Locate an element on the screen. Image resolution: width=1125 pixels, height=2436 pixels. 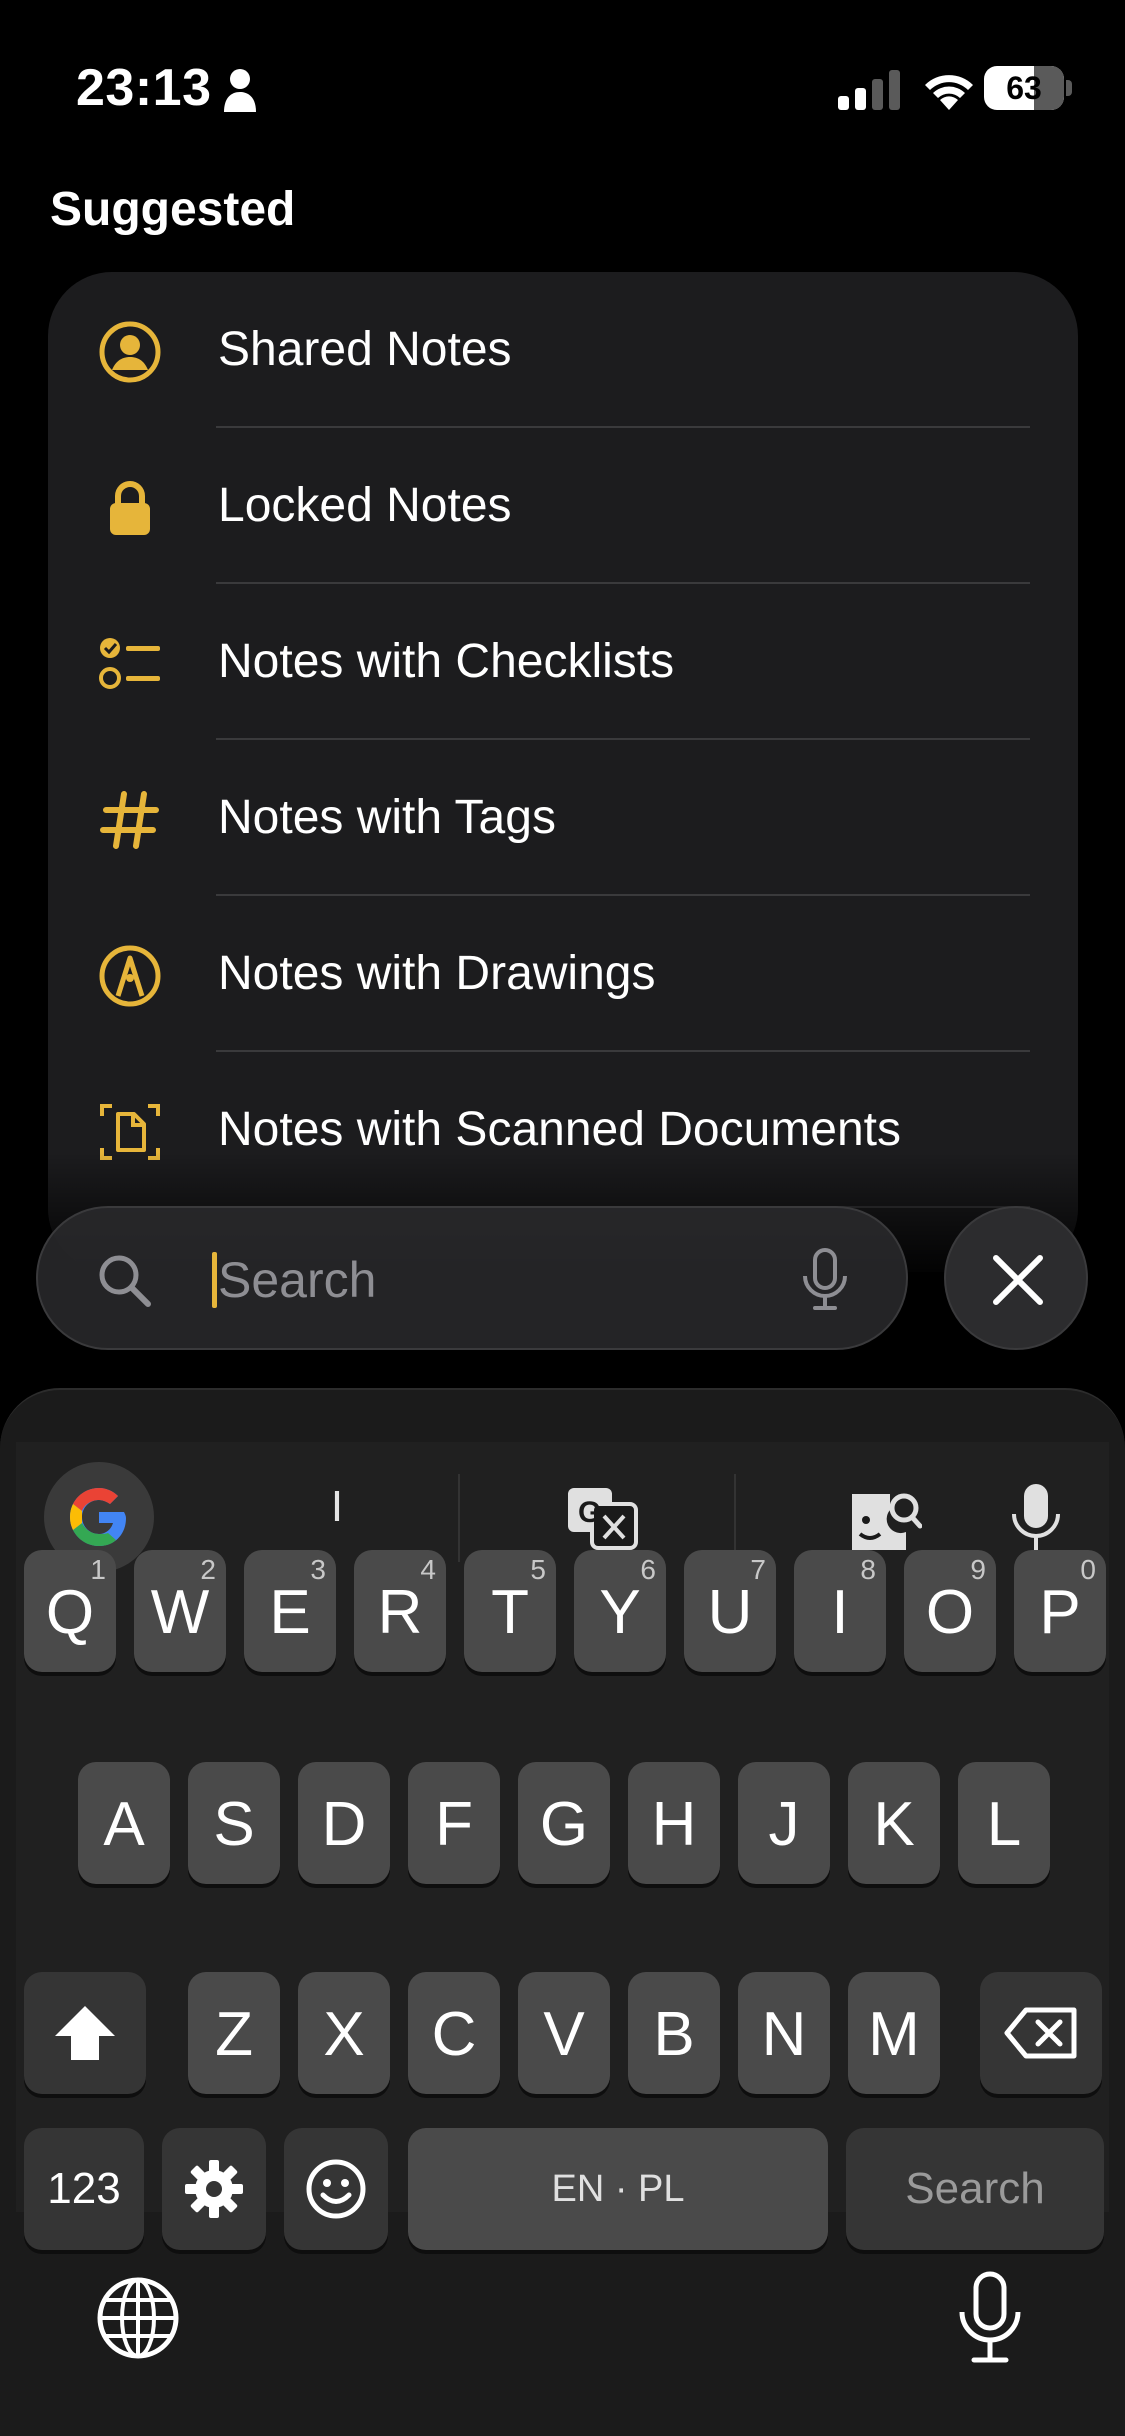
key-y: Y6 is located at coordinates (620, 1611).